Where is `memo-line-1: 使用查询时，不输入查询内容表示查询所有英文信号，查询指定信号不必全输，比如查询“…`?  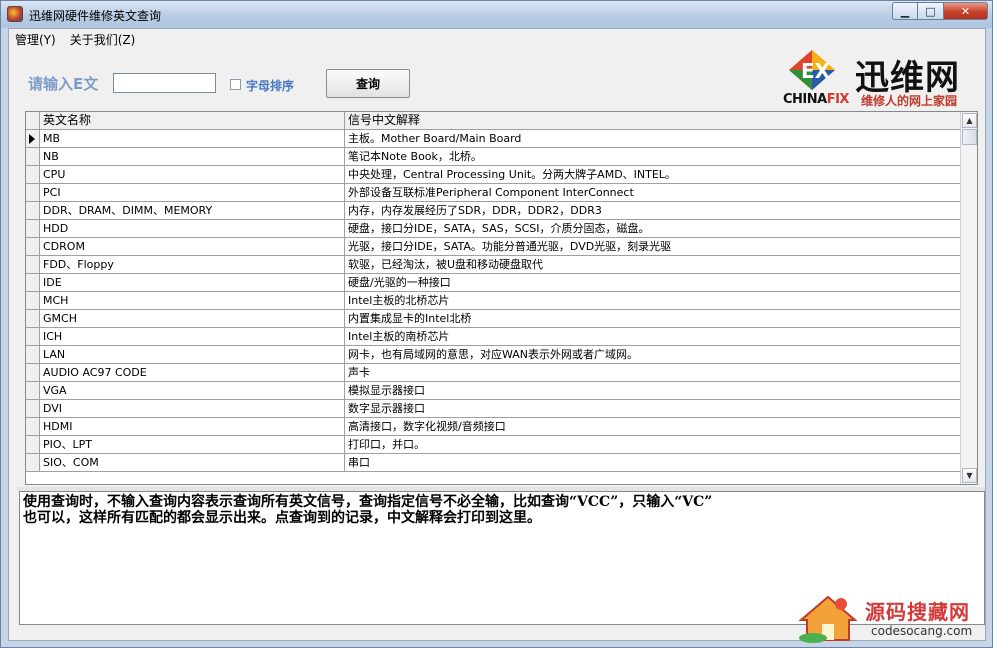
memo-line-1: 使用查询时，不输入查询内容表示查询所有英文信号，查询指定信号不必全输，比如查询“… is located at coordinates (368, 502).